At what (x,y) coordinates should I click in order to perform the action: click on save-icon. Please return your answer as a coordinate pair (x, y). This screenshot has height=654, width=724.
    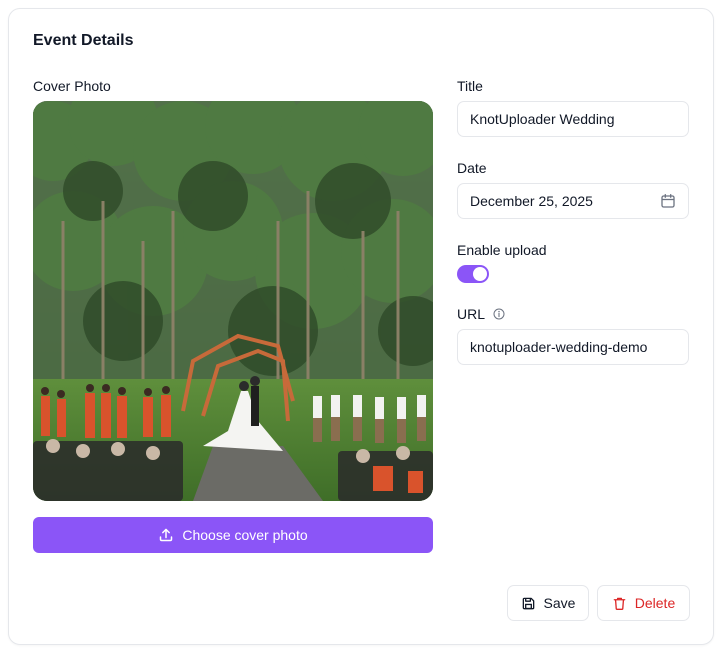
    Looking at the image, I should click on (528, 603).